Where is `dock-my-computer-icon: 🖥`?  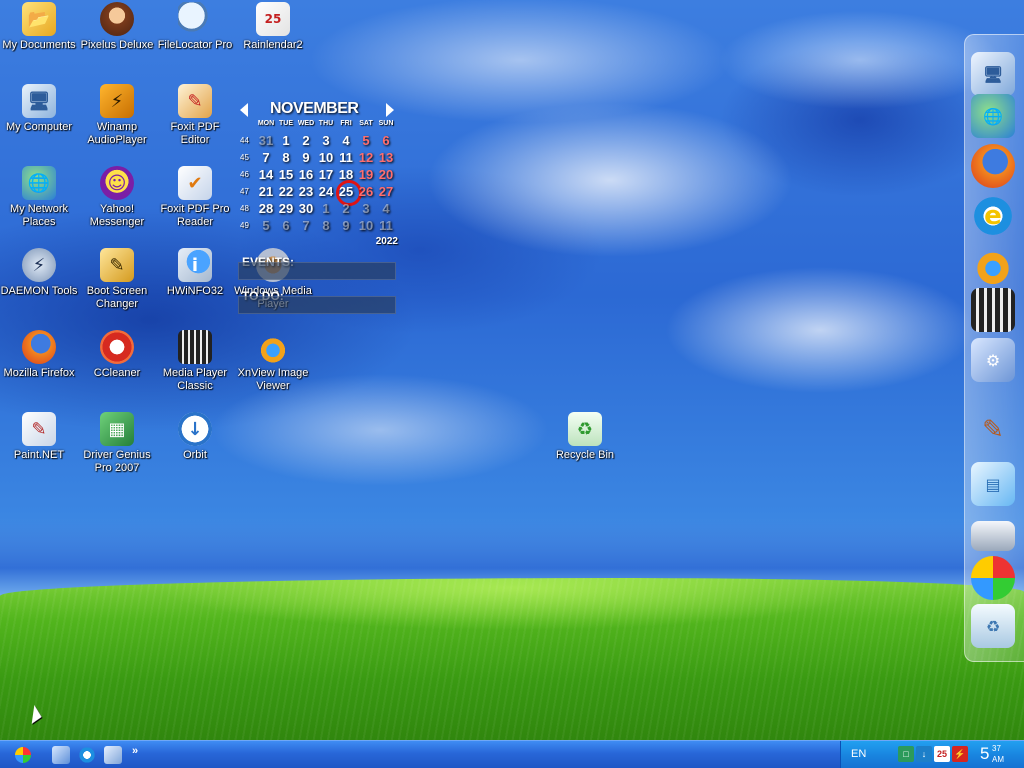
dock-my-computer-icon: 🖥 is located at coordinates (993, 74).